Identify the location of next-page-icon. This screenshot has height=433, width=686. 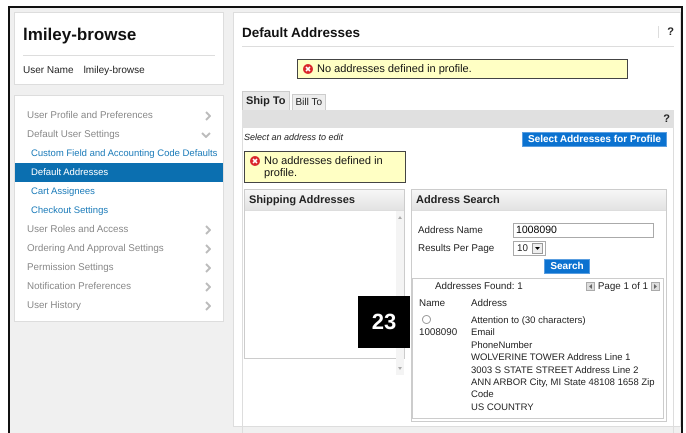
(655, 286).